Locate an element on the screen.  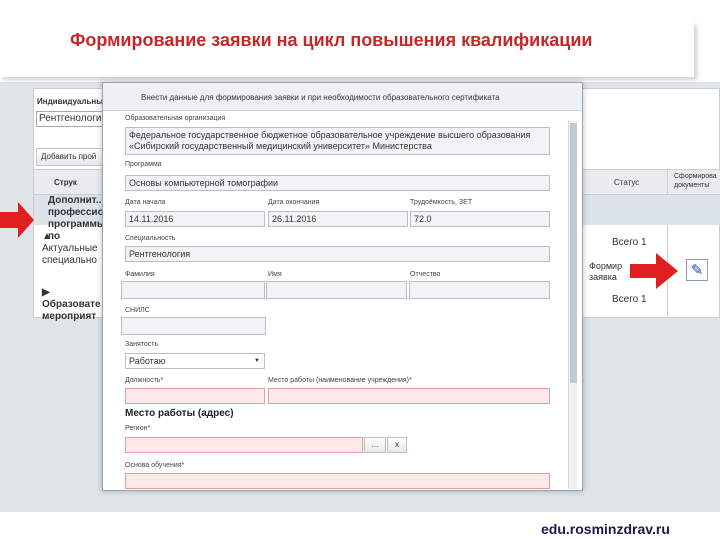
employment-select: Работаю ▼ is located at coordinates (195, 361).